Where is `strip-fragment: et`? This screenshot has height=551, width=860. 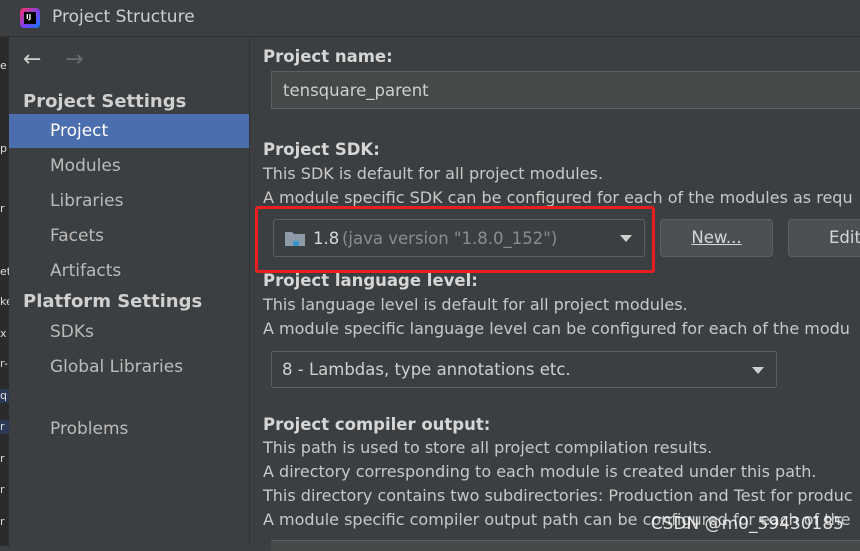 strip-fragment: et is located at coordinates (4, 271).